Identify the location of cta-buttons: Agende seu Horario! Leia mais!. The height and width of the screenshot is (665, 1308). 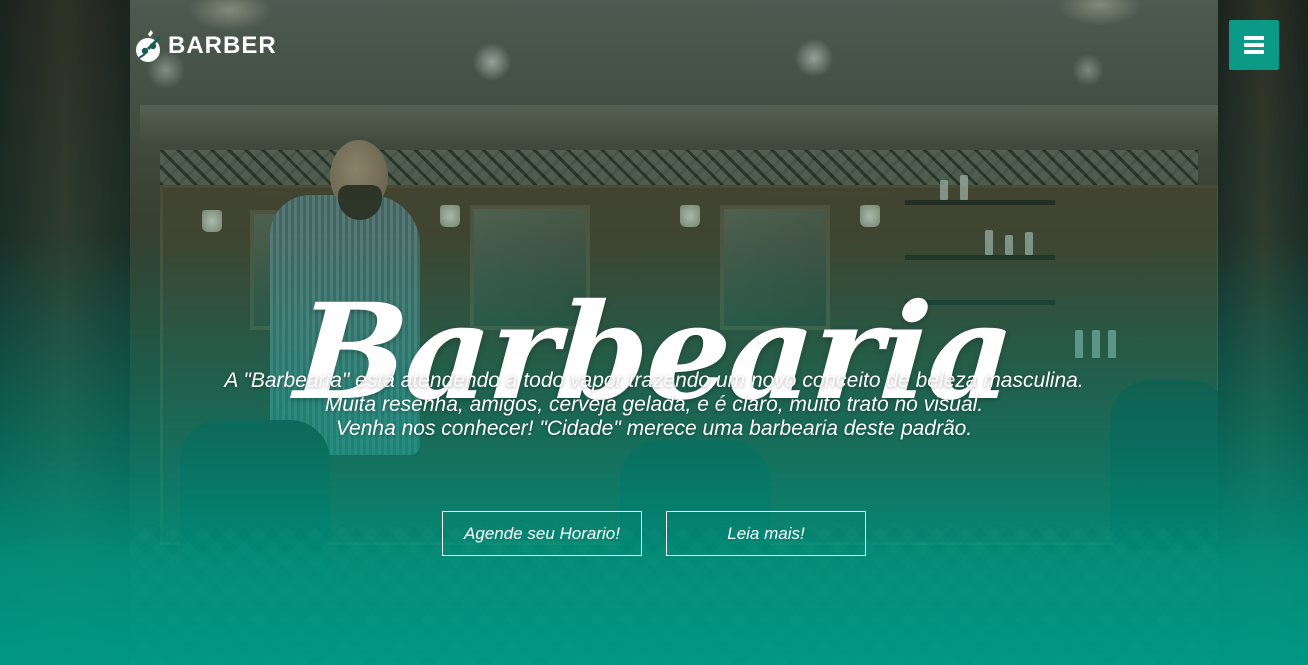
(654, 533).